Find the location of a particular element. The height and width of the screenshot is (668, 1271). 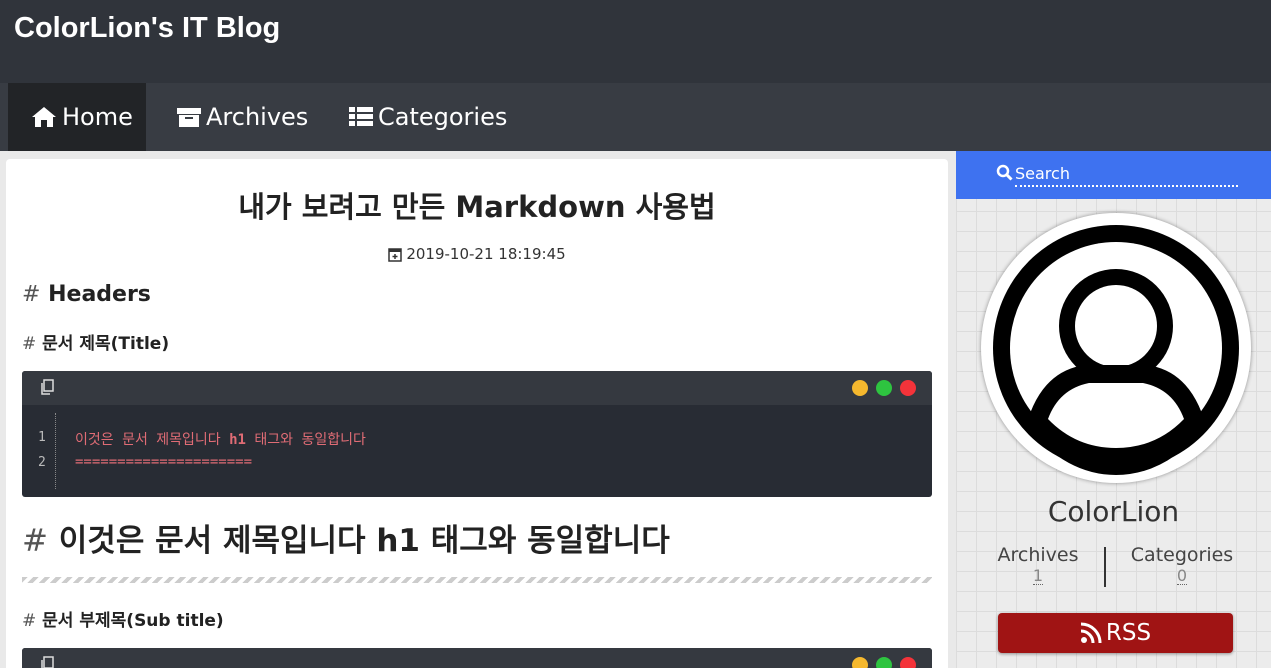

avatar is located at coordinates (1116, 348).